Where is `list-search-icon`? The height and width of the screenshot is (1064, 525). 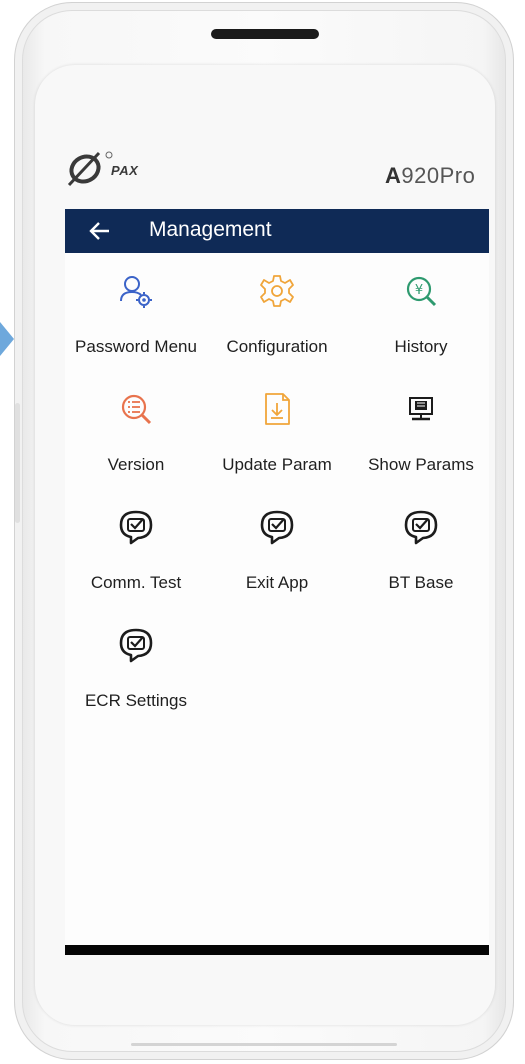
list-search-icon is located at coordinates (136, 409).